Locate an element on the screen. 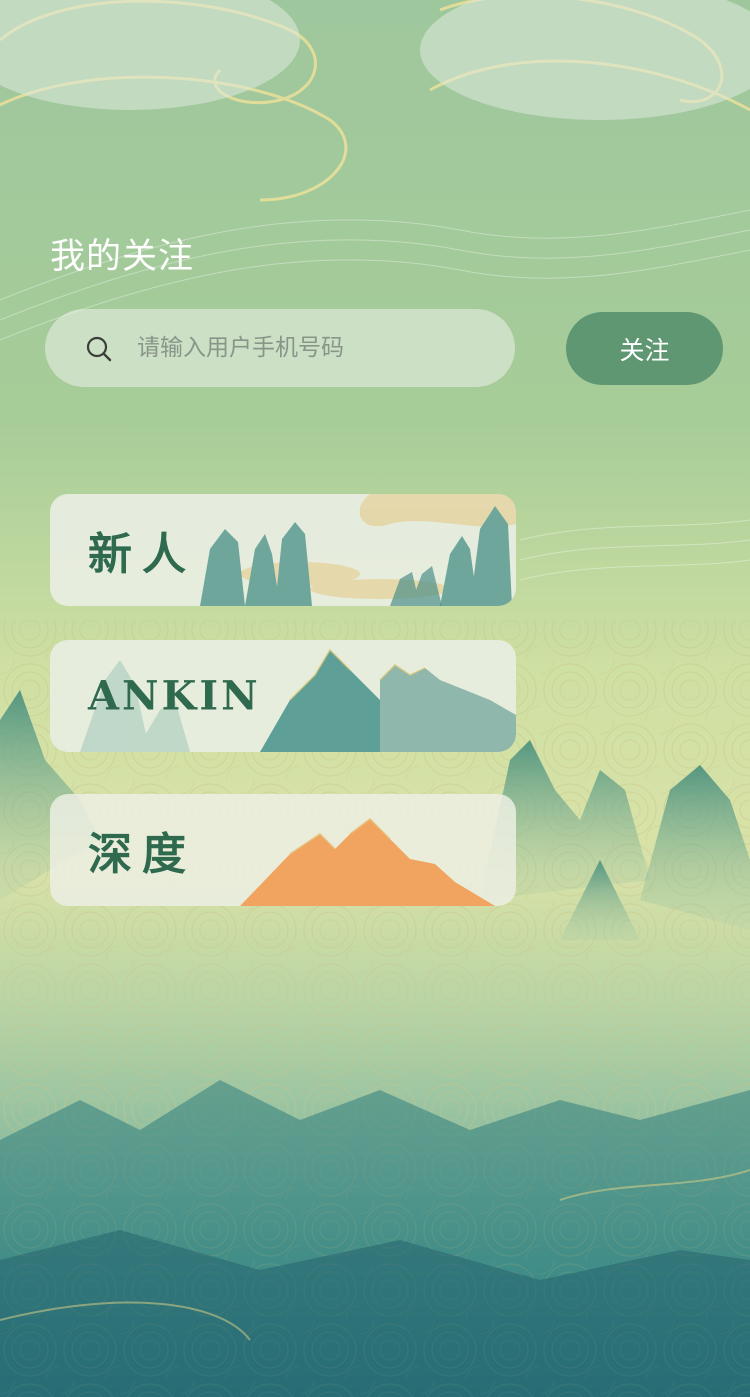 This screenshot has width=750, height=1397. group-card-label: 深度 is located at coordinates (142, 854).